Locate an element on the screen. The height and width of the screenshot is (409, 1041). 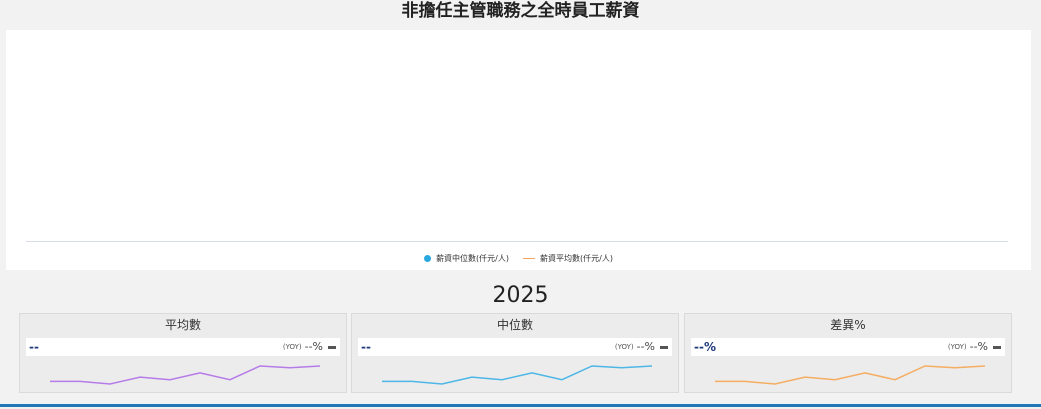
legend-line-icon is located at coordinates (529, 258).